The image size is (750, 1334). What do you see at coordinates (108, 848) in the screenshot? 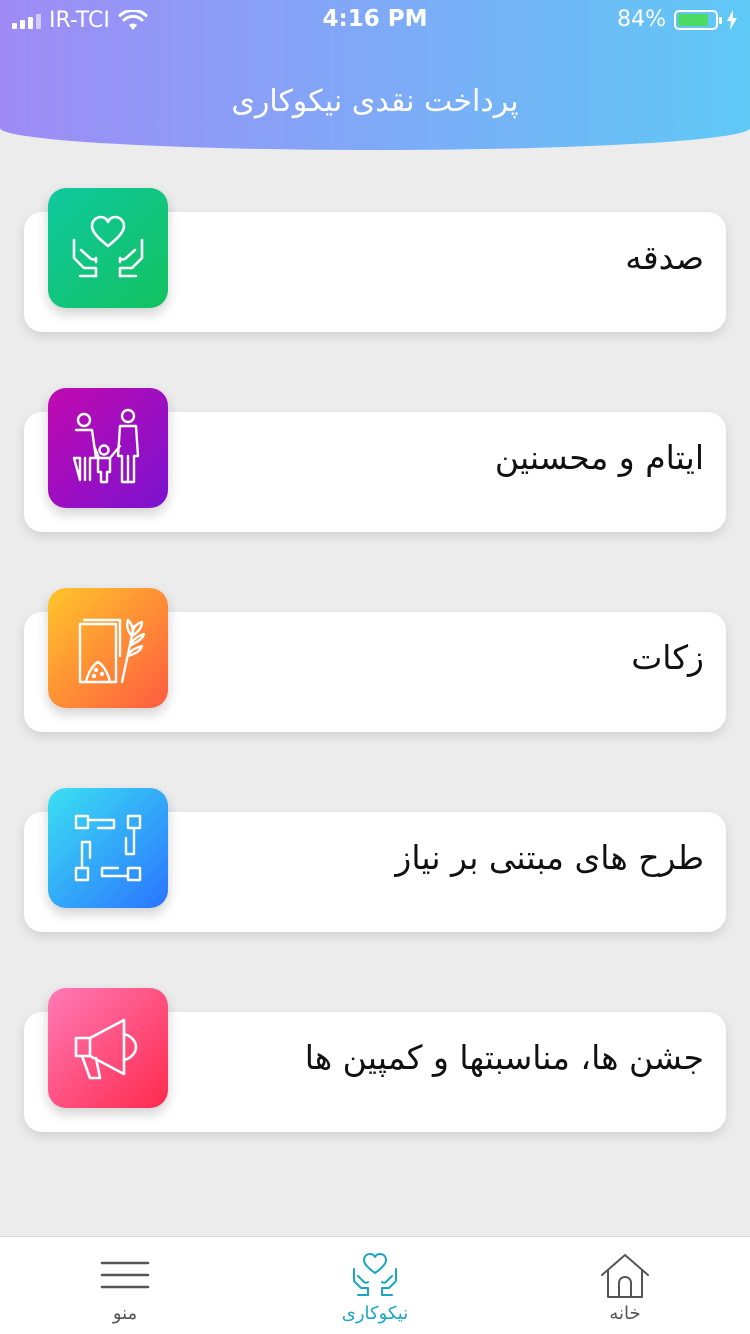
I see `teamwork-hands-icon` at bounding box center [108, 848].